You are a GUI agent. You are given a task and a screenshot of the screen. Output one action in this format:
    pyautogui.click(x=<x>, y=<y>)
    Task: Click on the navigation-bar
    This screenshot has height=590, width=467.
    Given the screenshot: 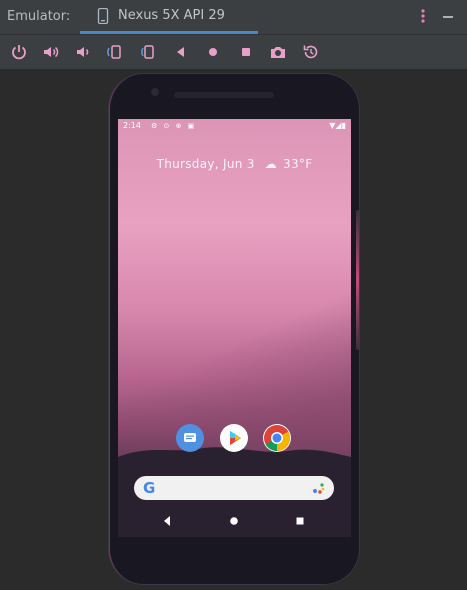 What is the action you would take?
    pyautogui.click(x=234, y=521)
    